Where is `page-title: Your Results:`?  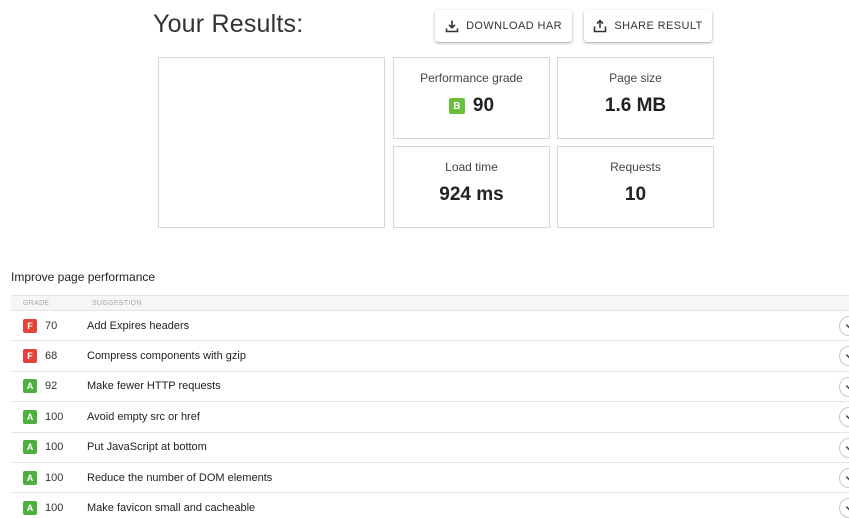 page-title: Your Results: is located at coordinates (228, 24).